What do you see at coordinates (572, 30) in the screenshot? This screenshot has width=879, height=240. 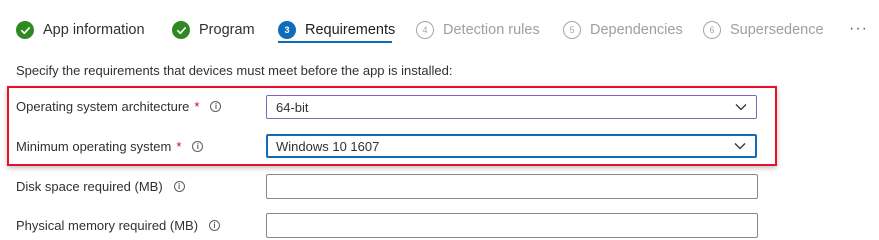 I see `step-number-icon: 5` at bounding box center [572, 30].